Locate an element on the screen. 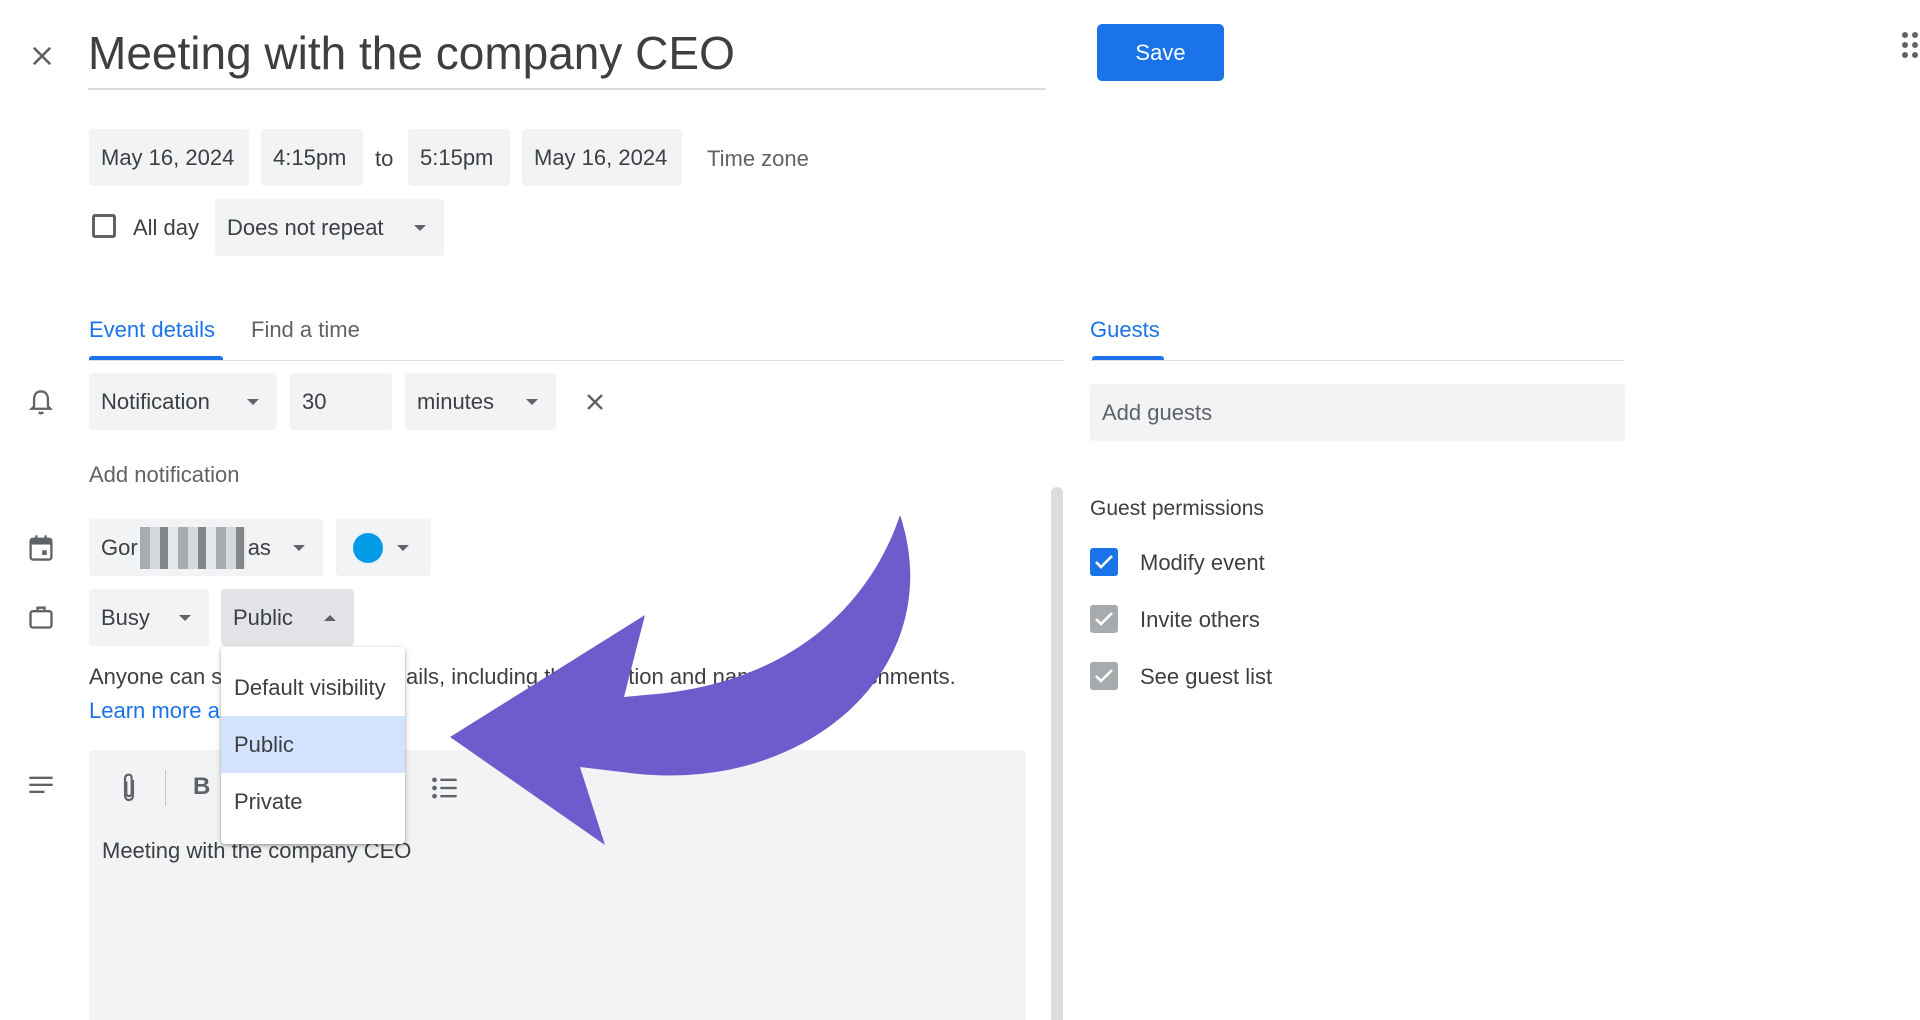 Image resolution: width=1920 pixels, height=1020 pixels. menu-item-default-visibility: Default visibility is located at coordinates (313, 687).